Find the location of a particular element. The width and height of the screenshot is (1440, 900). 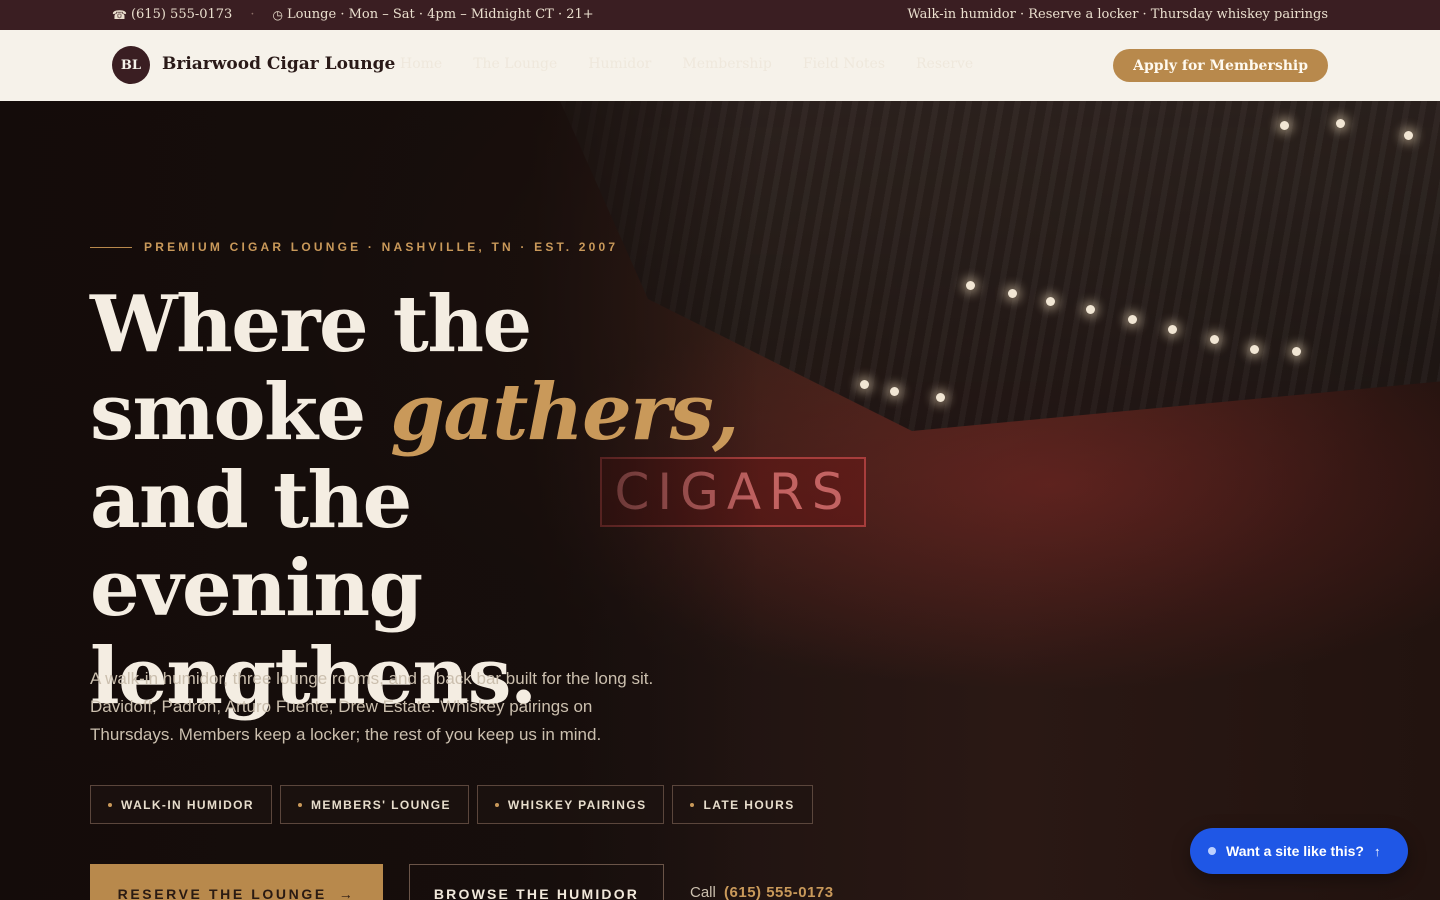

call-line: Call (615) 555-0173 is located at coordinates (762, 892).